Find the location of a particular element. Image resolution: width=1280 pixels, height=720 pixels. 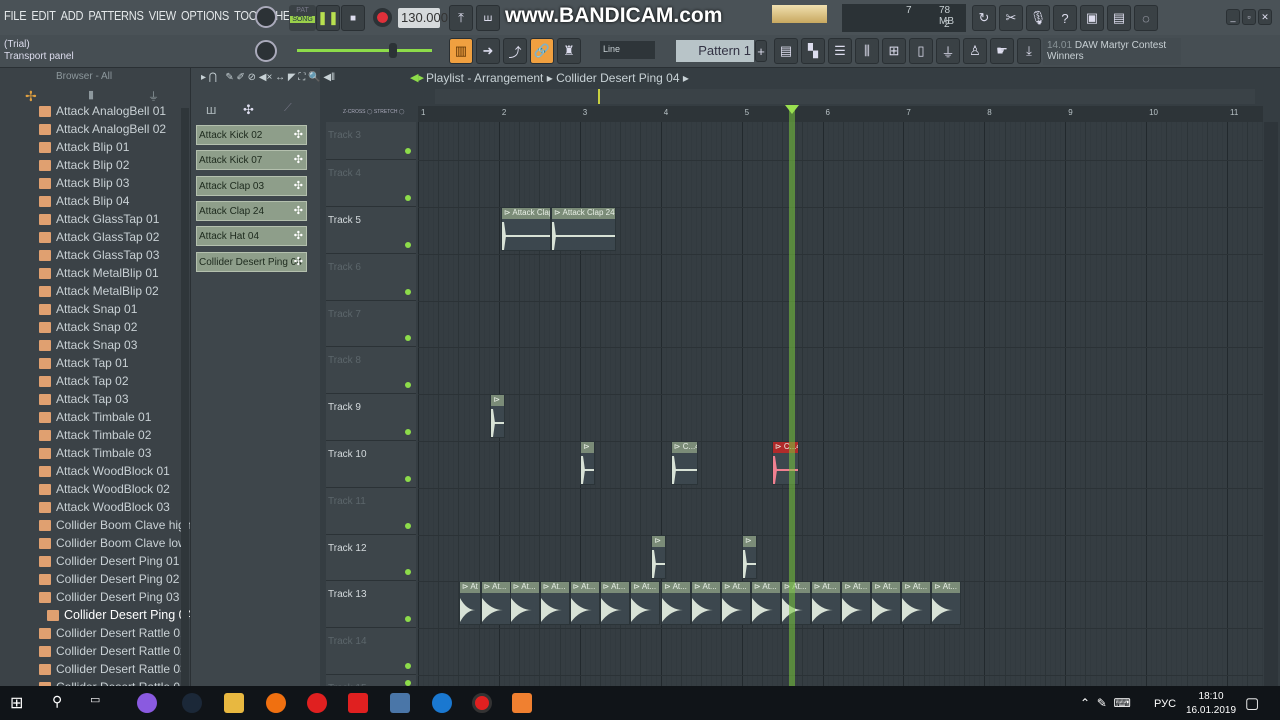

channel-button: Attack Kick 02 ✣ is located at coordinates (251, 135).